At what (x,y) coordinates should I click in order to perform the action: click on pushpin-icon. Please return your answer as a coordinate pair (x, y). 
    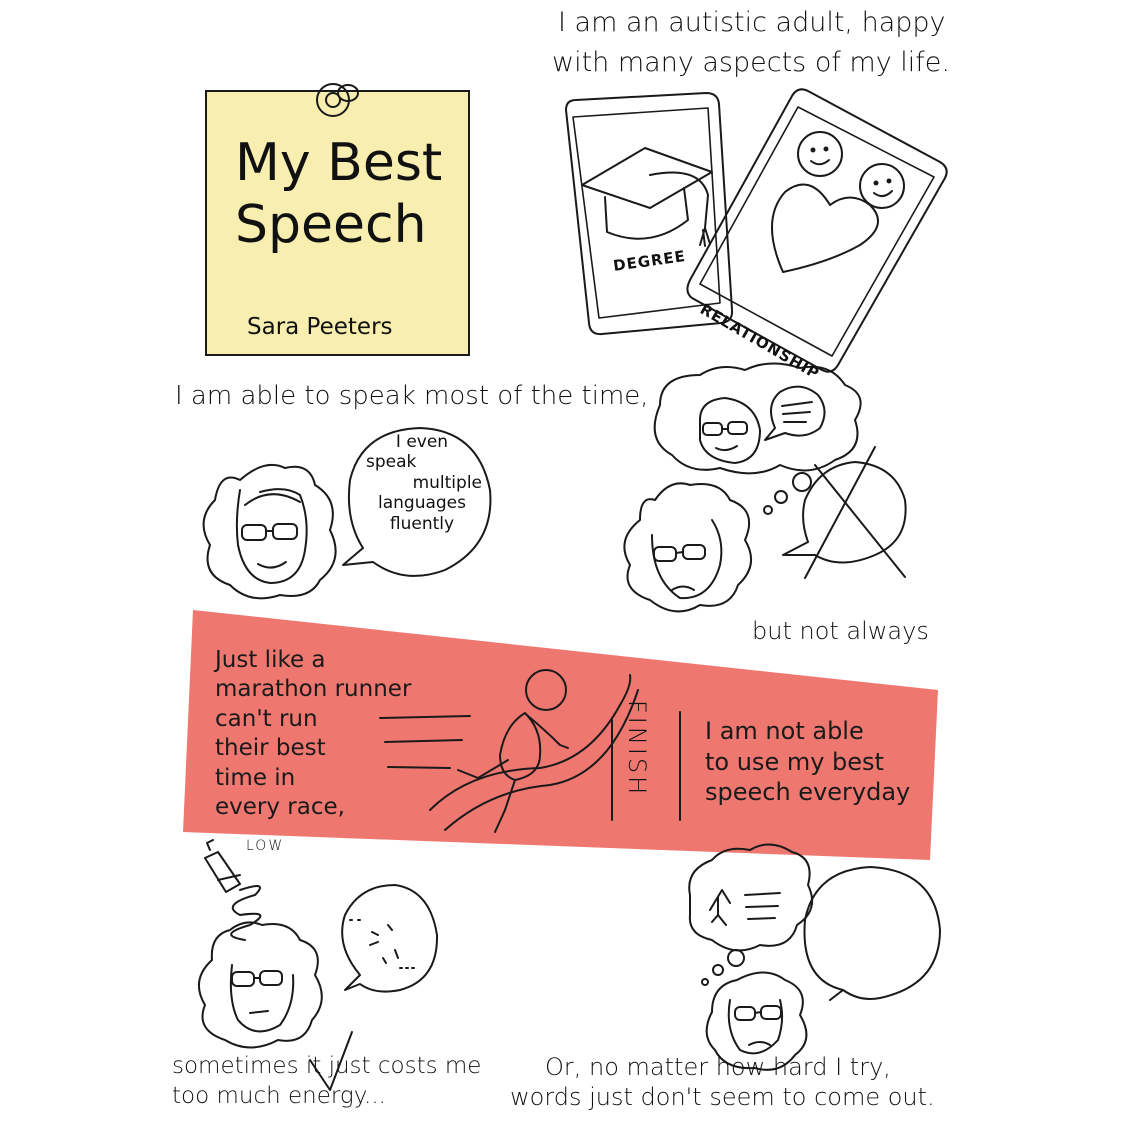
    Looking at the image, I should click on (337, 100).